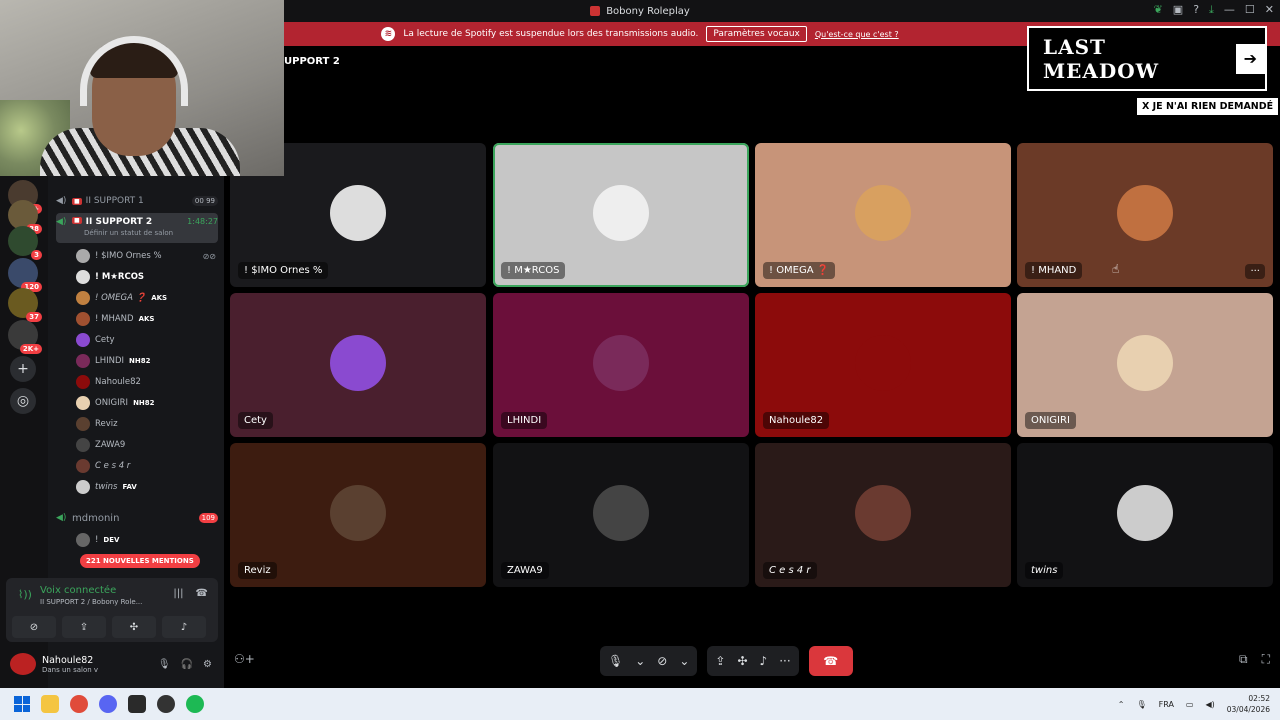  Describe the element at coordinates (207, 664) in the screenshot. I see `gear-icon: ⚙` at that location.